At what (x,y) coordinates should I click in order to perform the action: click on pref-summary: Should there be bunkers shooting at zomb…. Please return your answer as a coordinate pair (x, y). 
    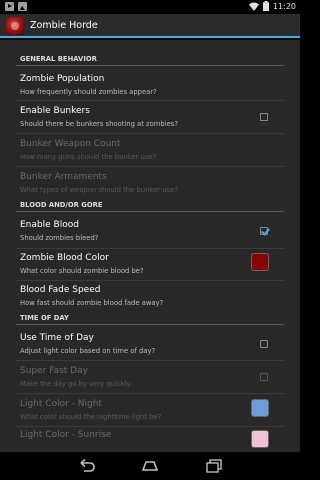
    Looking at the image, I should click on (99, 124).